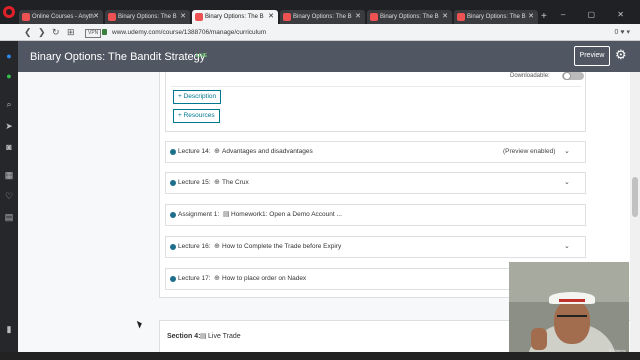 This screenshot has width=640, height=360. Describe the element at coordinates (9, 12) in the screenshot. I see `opera-logo-icon` at that location.